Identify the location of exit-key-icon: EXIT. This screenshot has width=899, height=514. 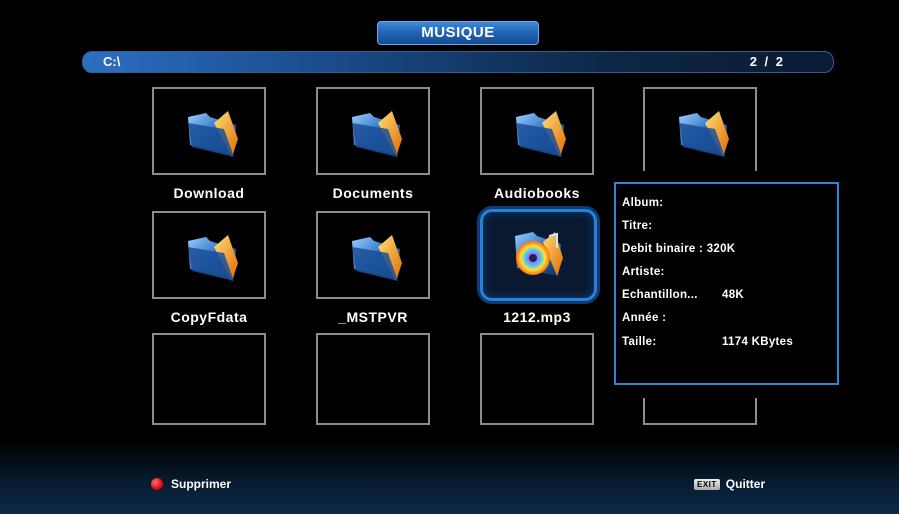
(707, 484).